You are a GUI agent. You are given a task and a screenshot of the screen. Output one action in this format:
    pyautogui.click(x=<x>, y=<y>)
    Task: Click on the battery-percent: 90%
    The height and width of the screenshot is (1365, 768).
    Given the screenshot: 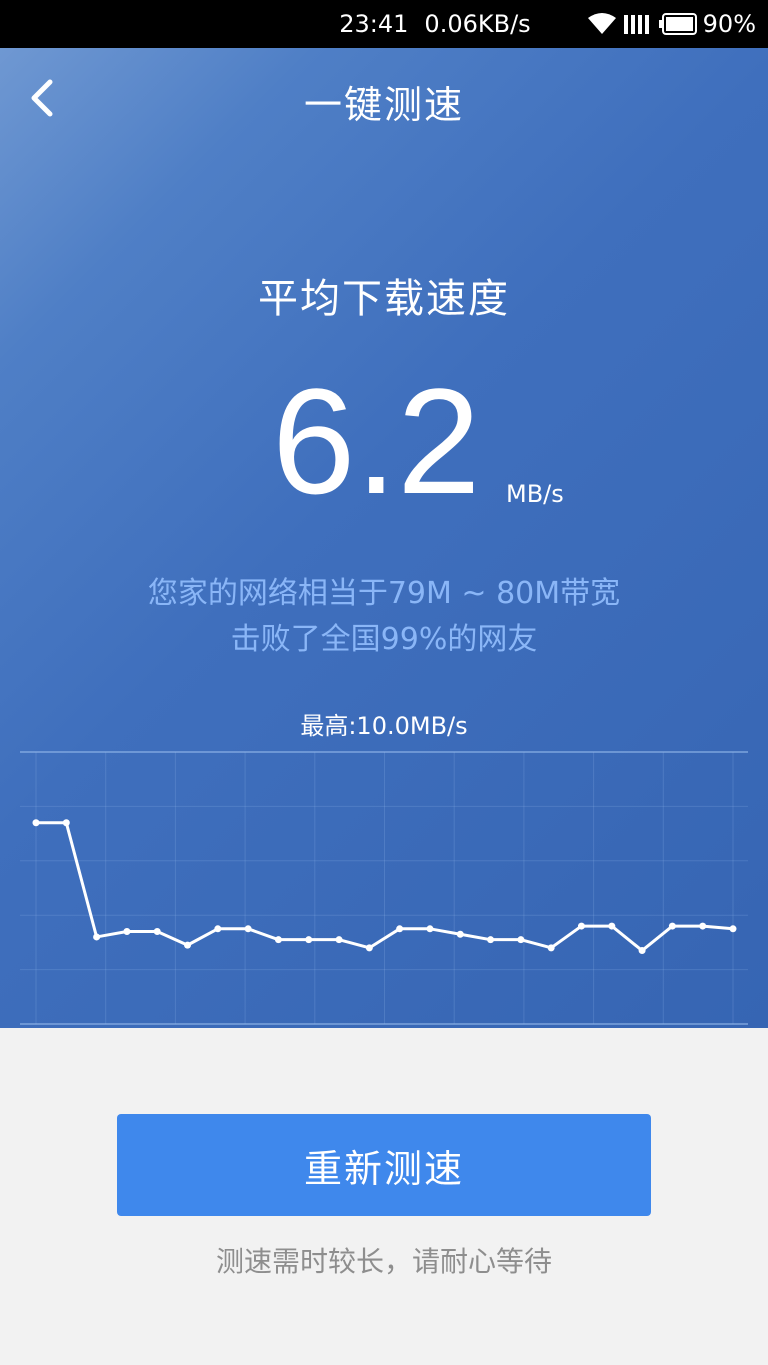 What is the action you would take?
    pyautogui.click(x=729, y=24)
    